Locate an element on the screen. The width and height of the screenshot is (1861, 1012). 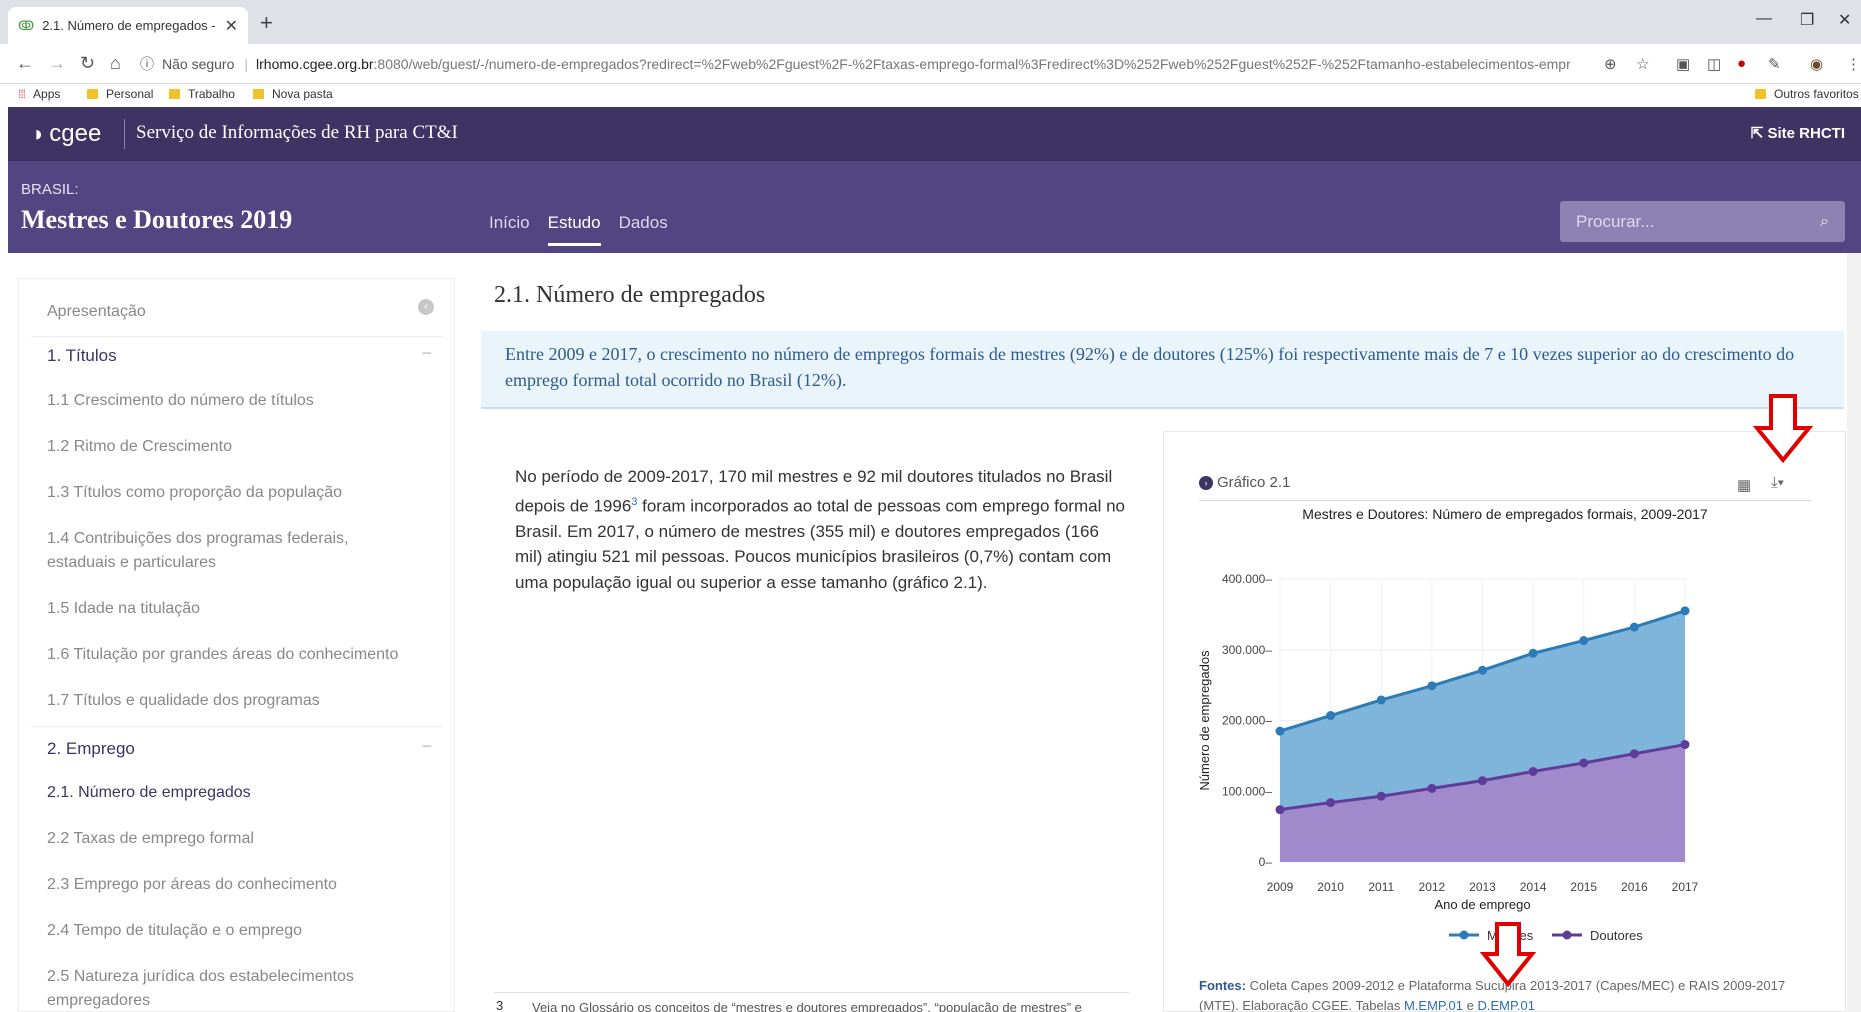
search-icon: ⌕ is located at coordinates (1824, 222).